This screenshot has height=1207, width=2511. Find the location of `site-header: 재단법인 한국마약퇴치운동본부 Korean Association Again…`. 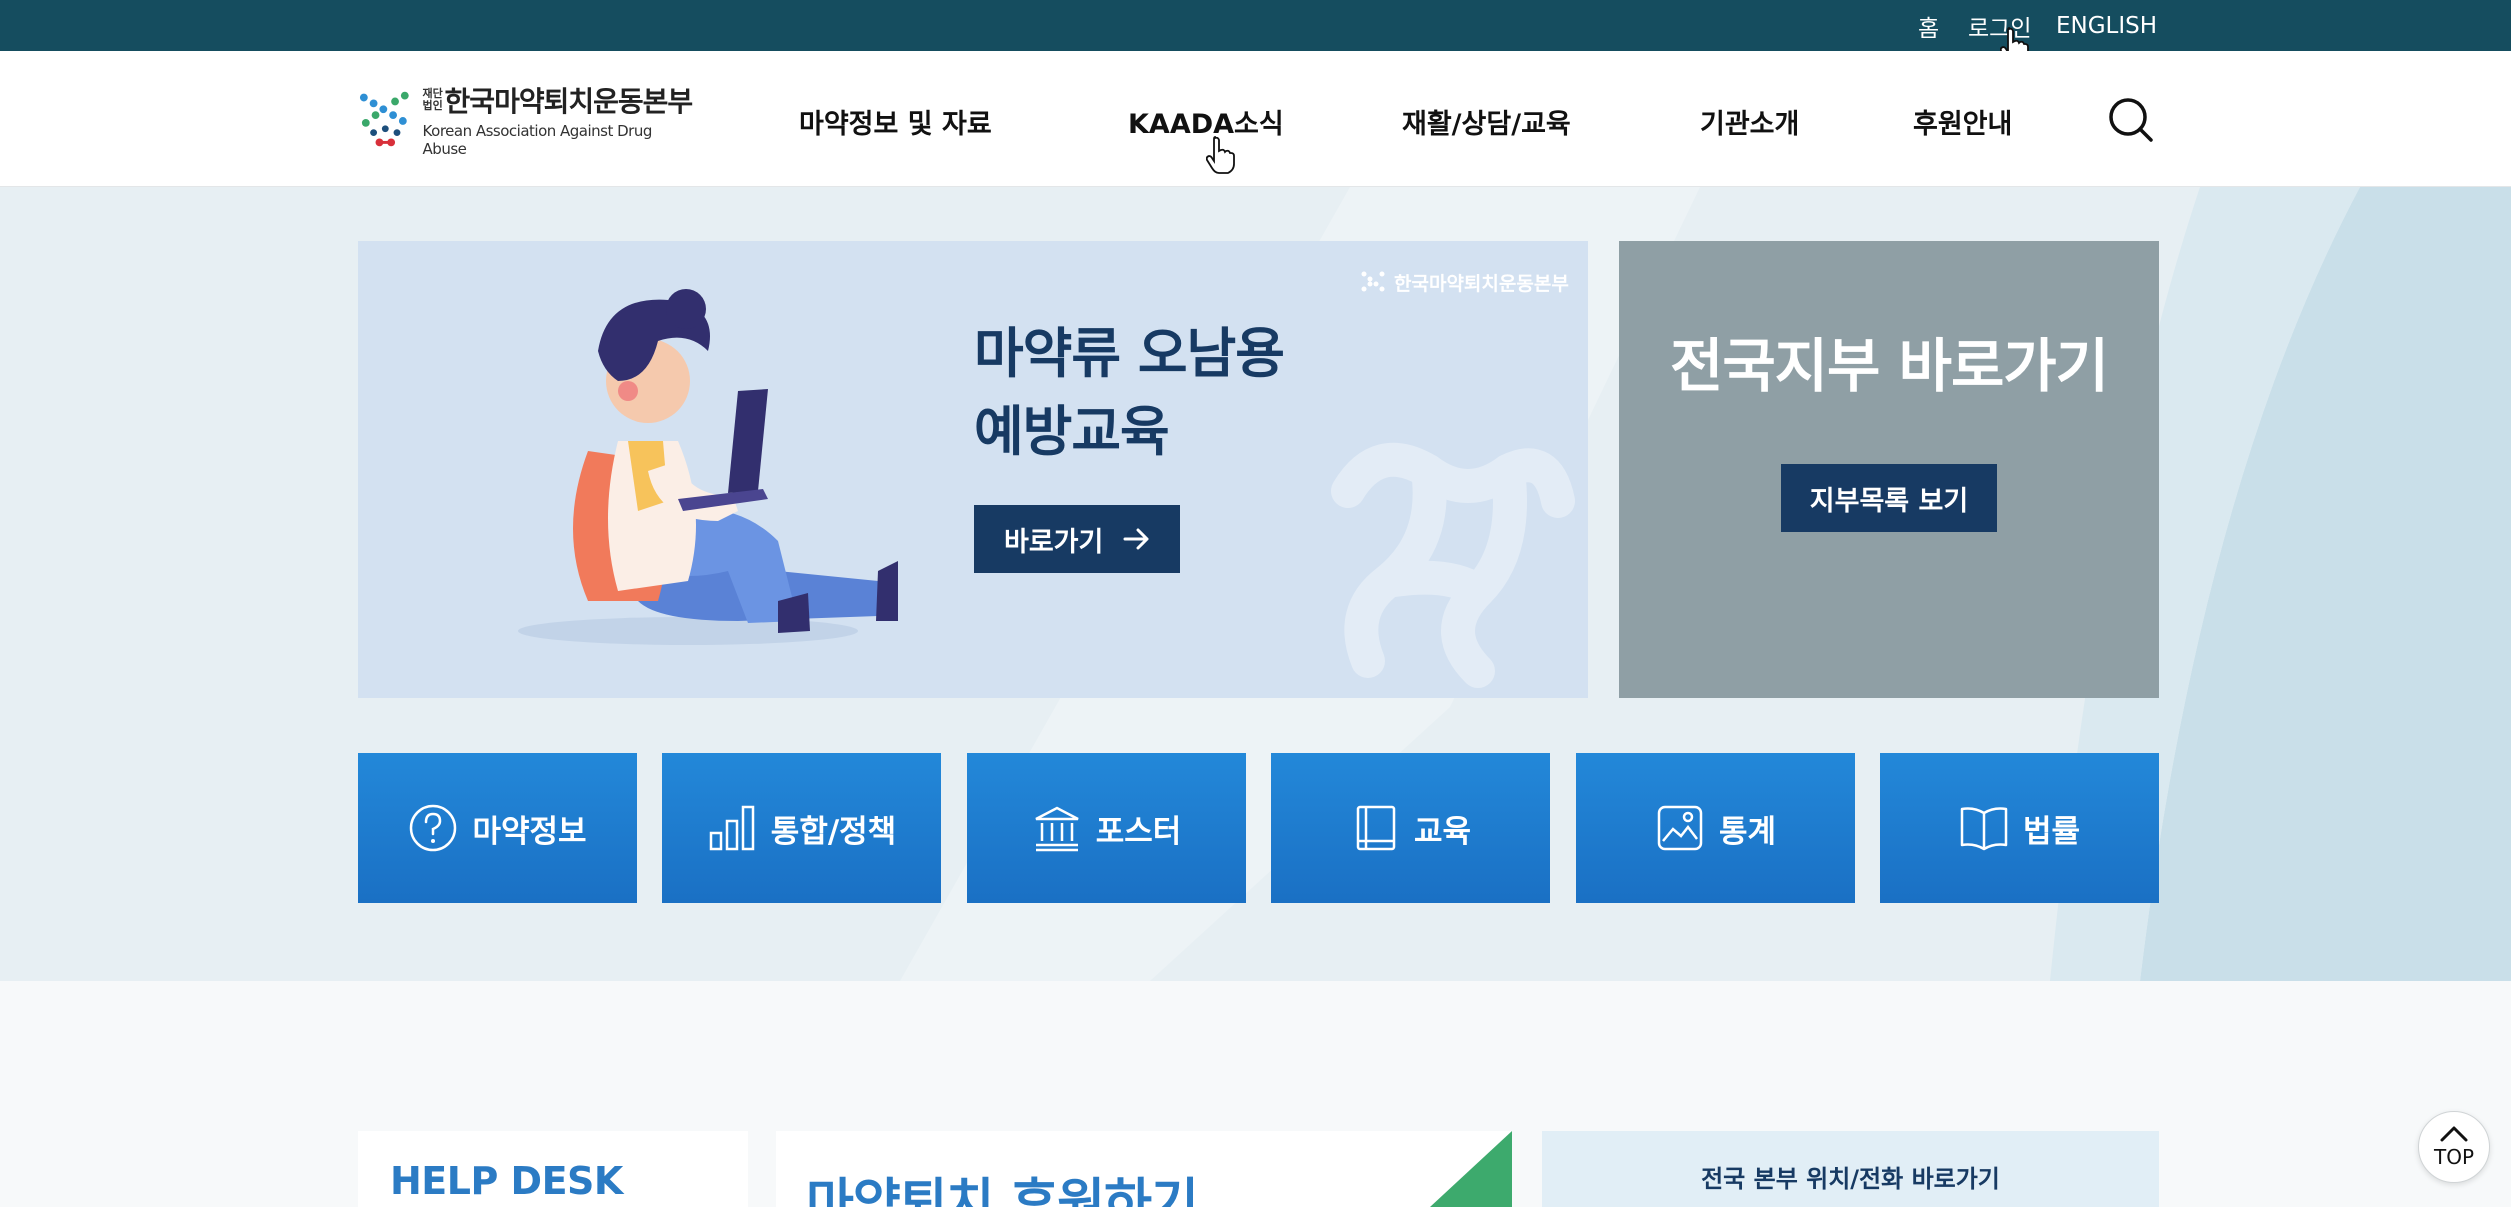

site-header: 재단법인 한국마약퇴치운동본부 Korean Association Again… is located at coordinates (1255, 119).